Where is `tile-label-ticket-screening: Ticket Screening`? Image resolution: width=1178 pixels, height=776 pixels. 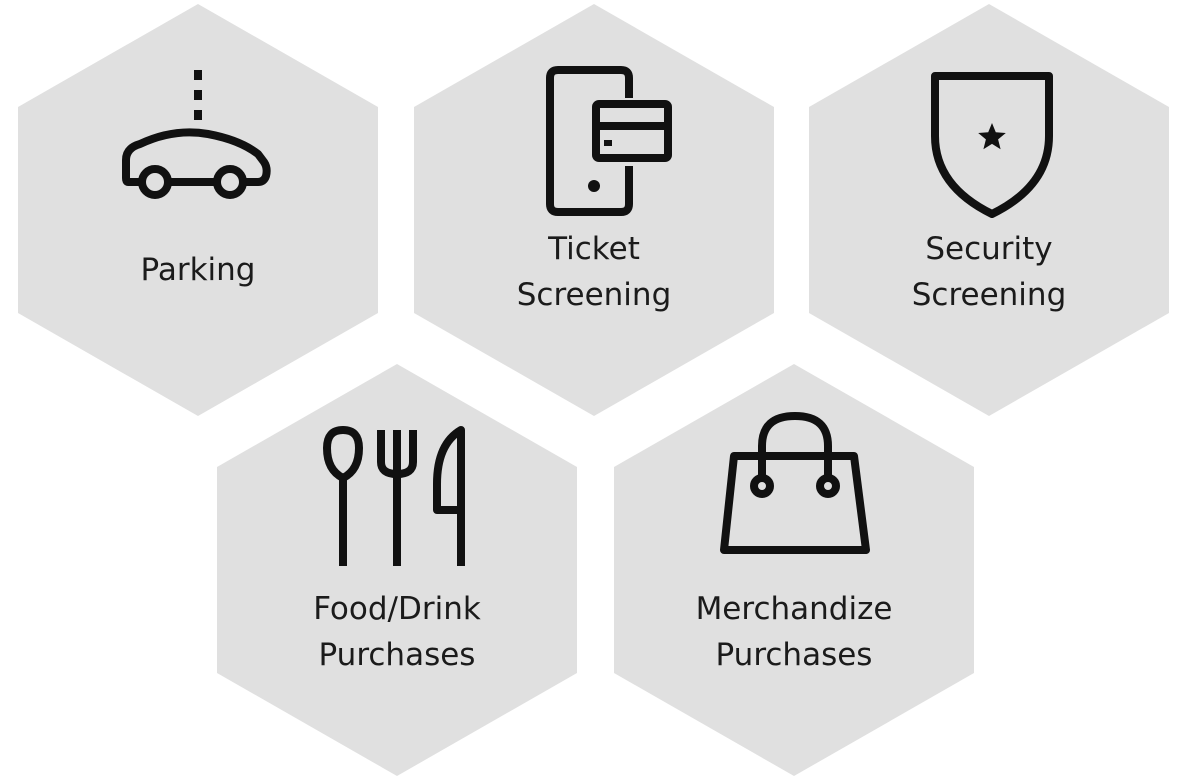
tile-label-ticket-screening: Ticket Screening is located at coordinates (594, 272).